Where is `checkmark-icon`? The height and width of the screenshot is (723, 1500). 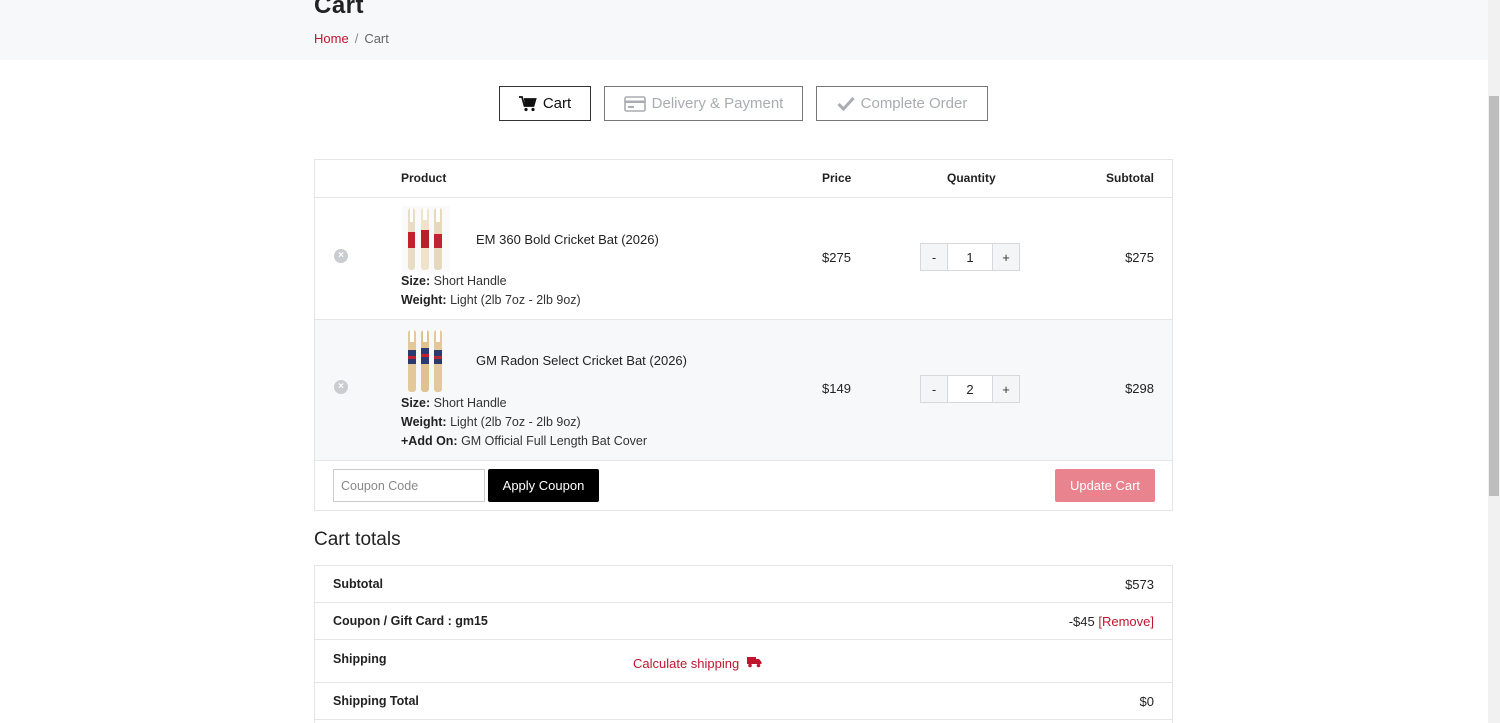
checkmark-icon is located at coordinates (846, 103).